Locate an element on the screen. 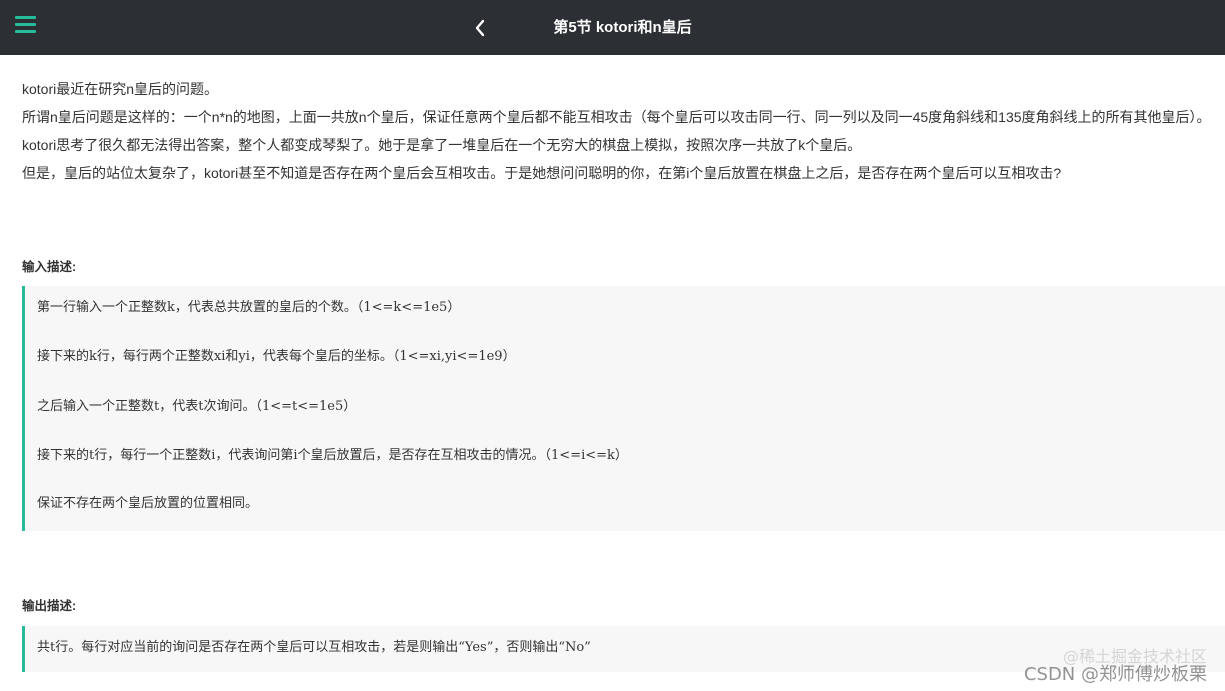  output-section-title: 输出描述: is located at coordinates (49, 606).